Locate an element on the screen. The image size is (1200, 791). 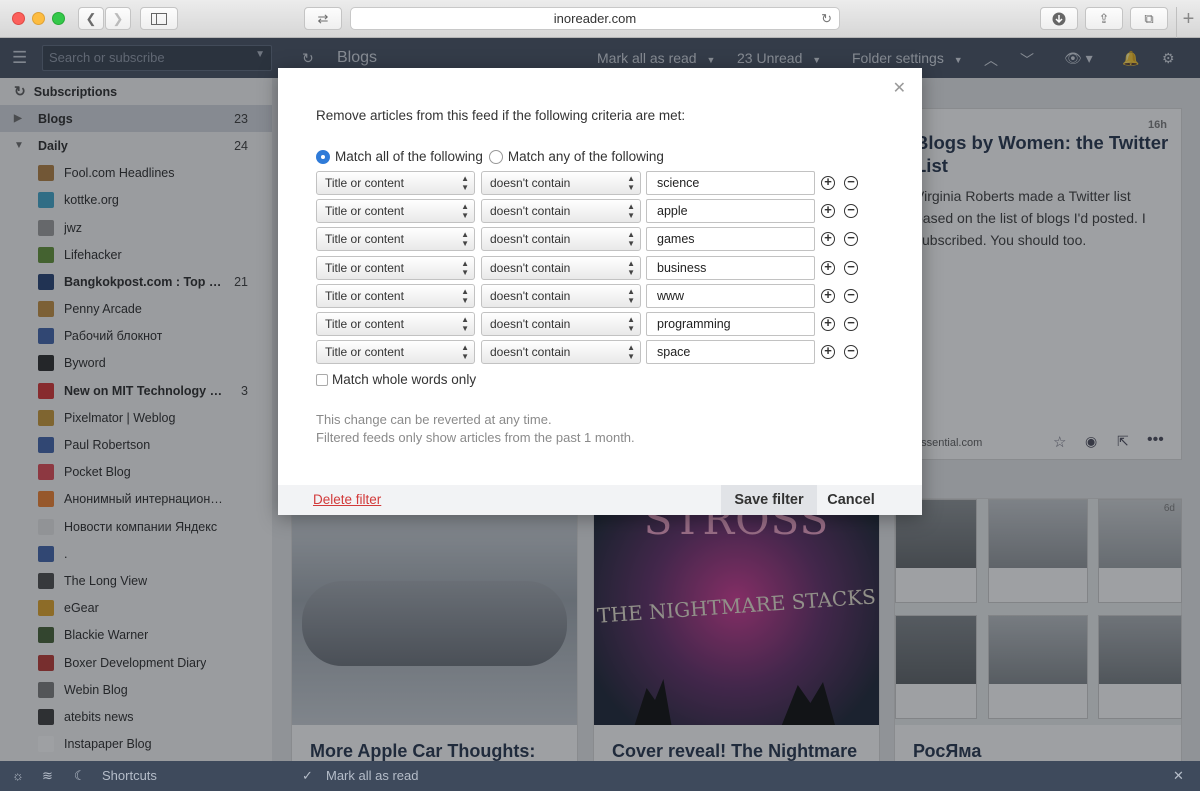
sidebar-toggle-button is located at coordinates (159, 18).